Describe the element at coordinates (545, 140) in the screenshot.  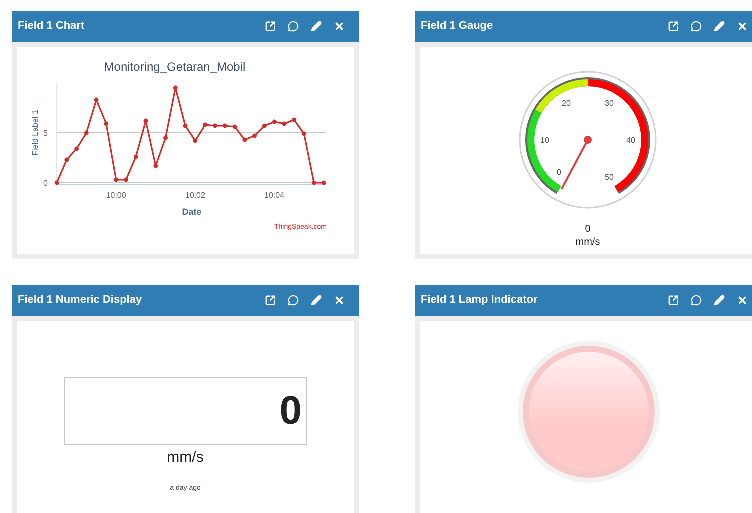
I see `gauge-tick-label: 10` at that location.